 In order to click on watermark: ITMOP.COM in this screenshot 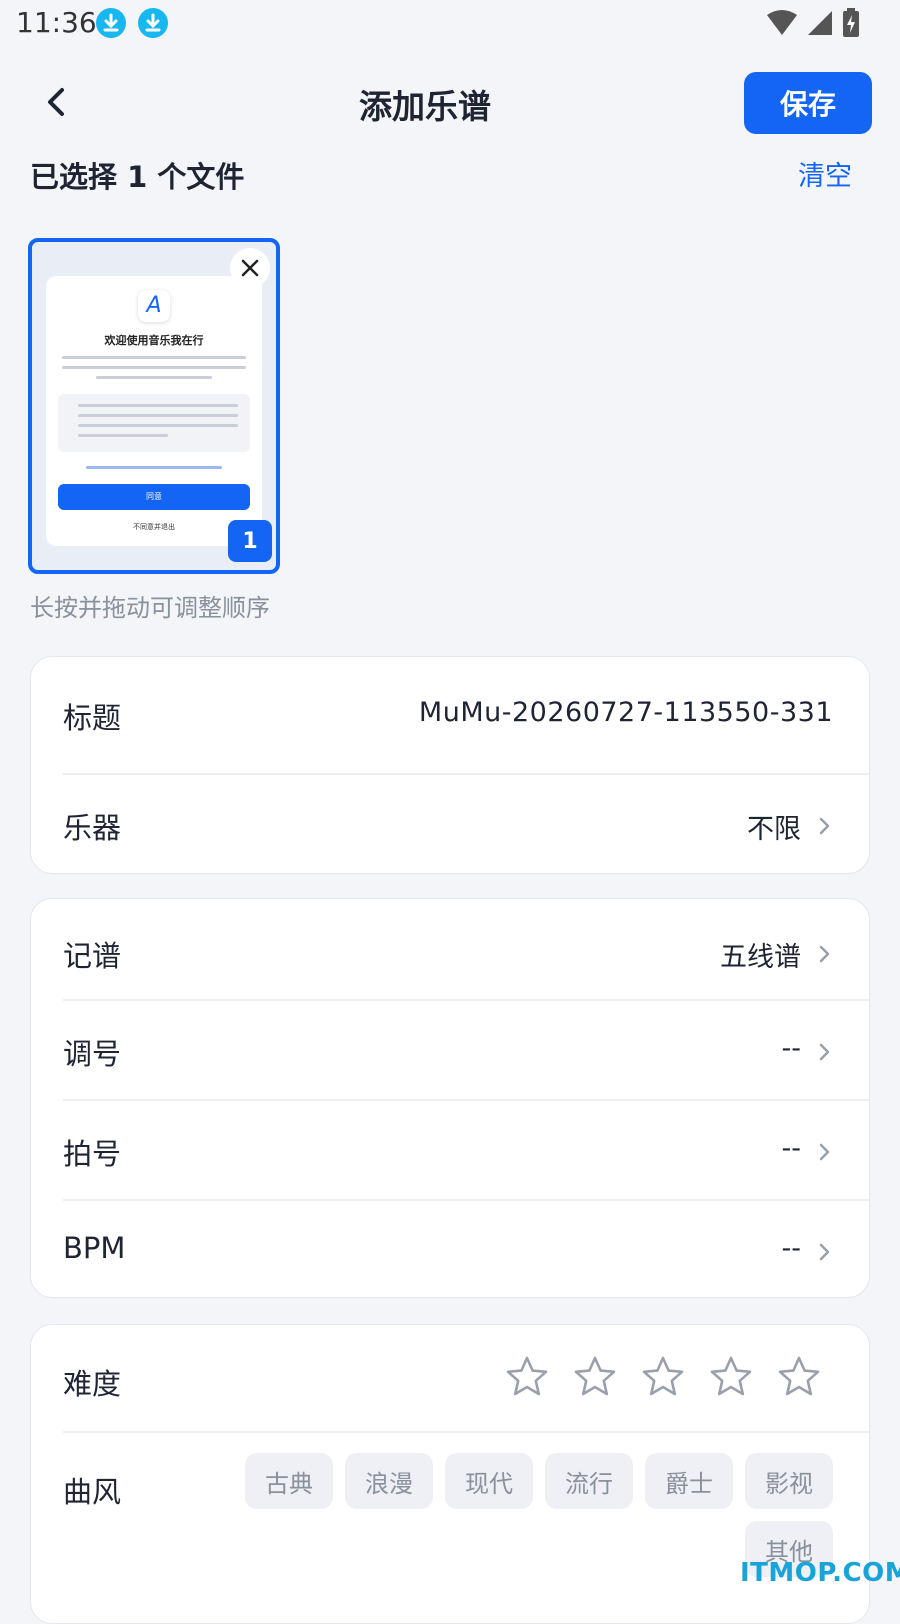, I will do `click(820, 1573)`.